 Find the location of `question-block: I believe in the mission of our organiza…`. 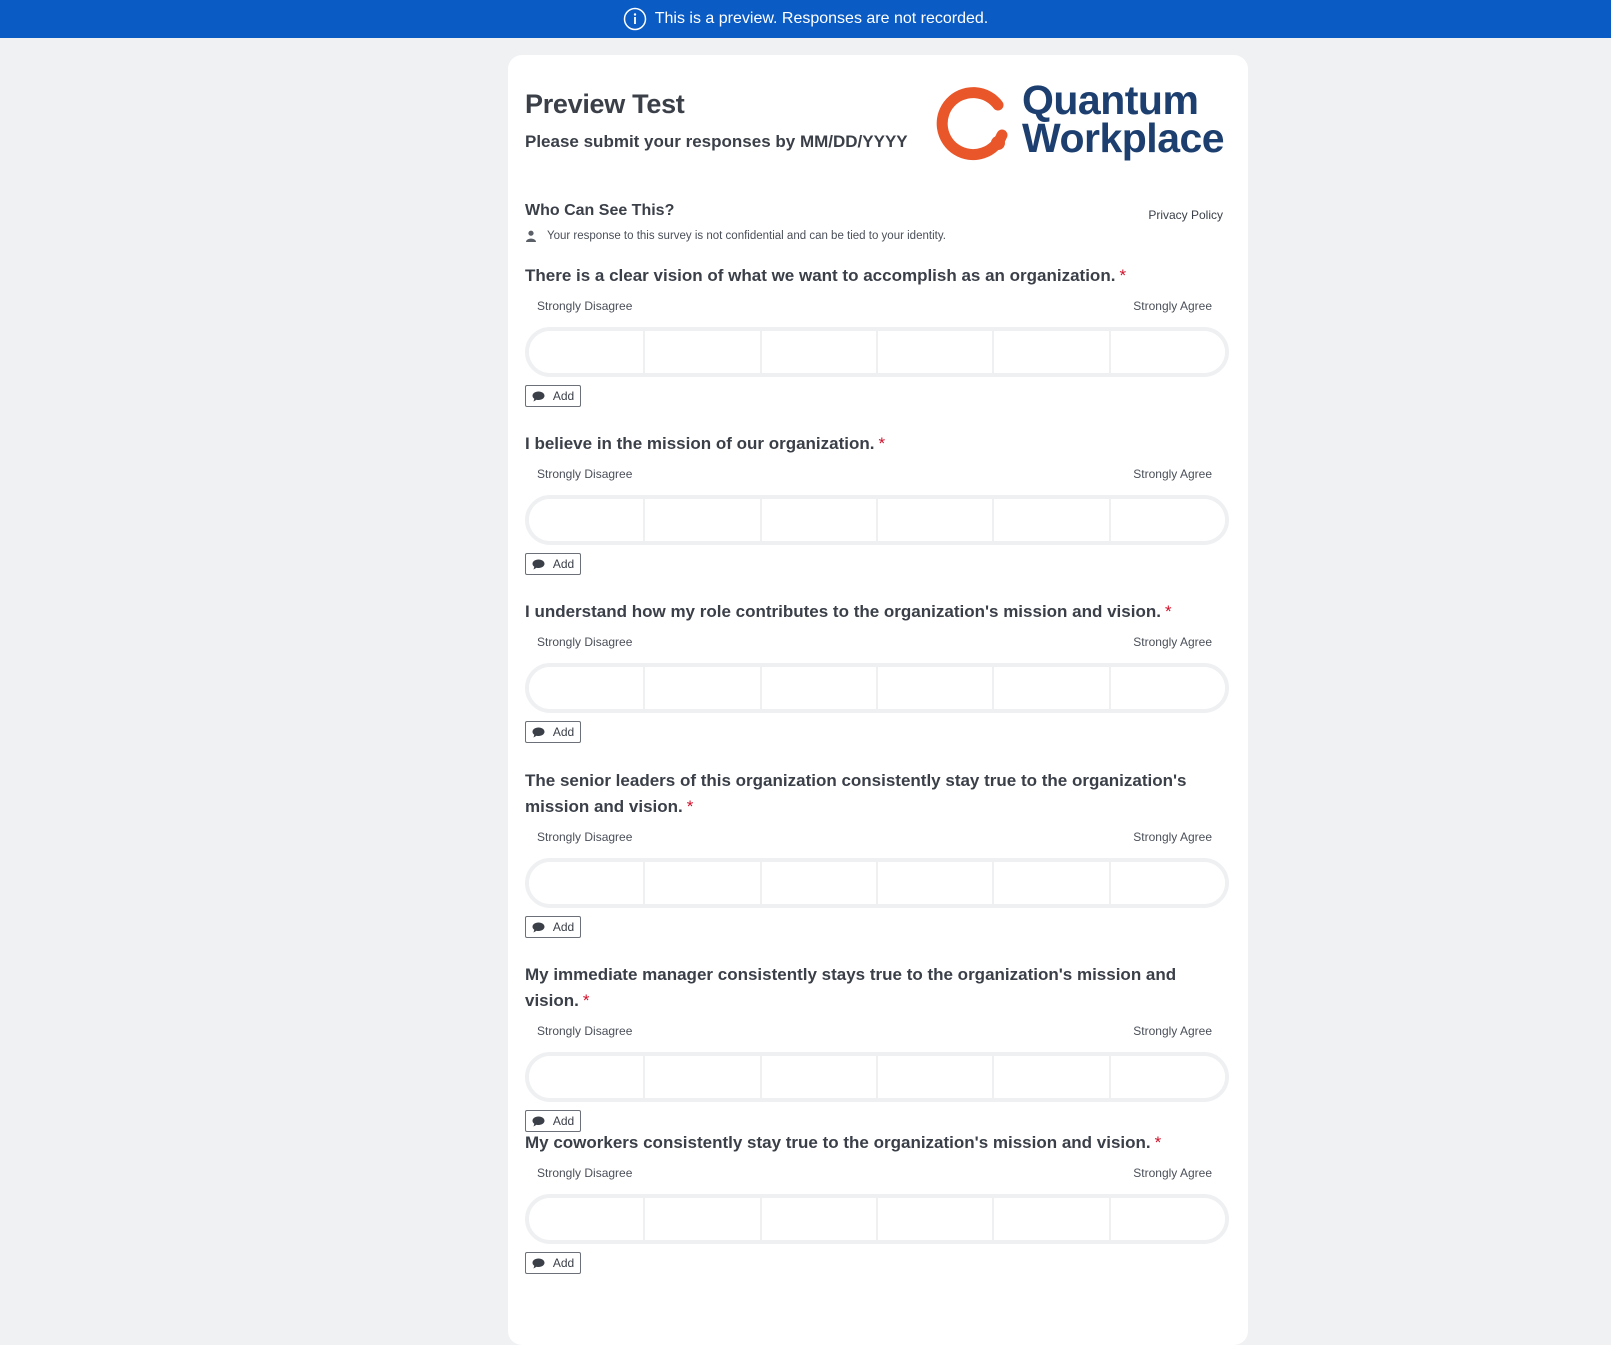

question-block: I believe in the mission of our organiza… is located at coordinates (877, 503).